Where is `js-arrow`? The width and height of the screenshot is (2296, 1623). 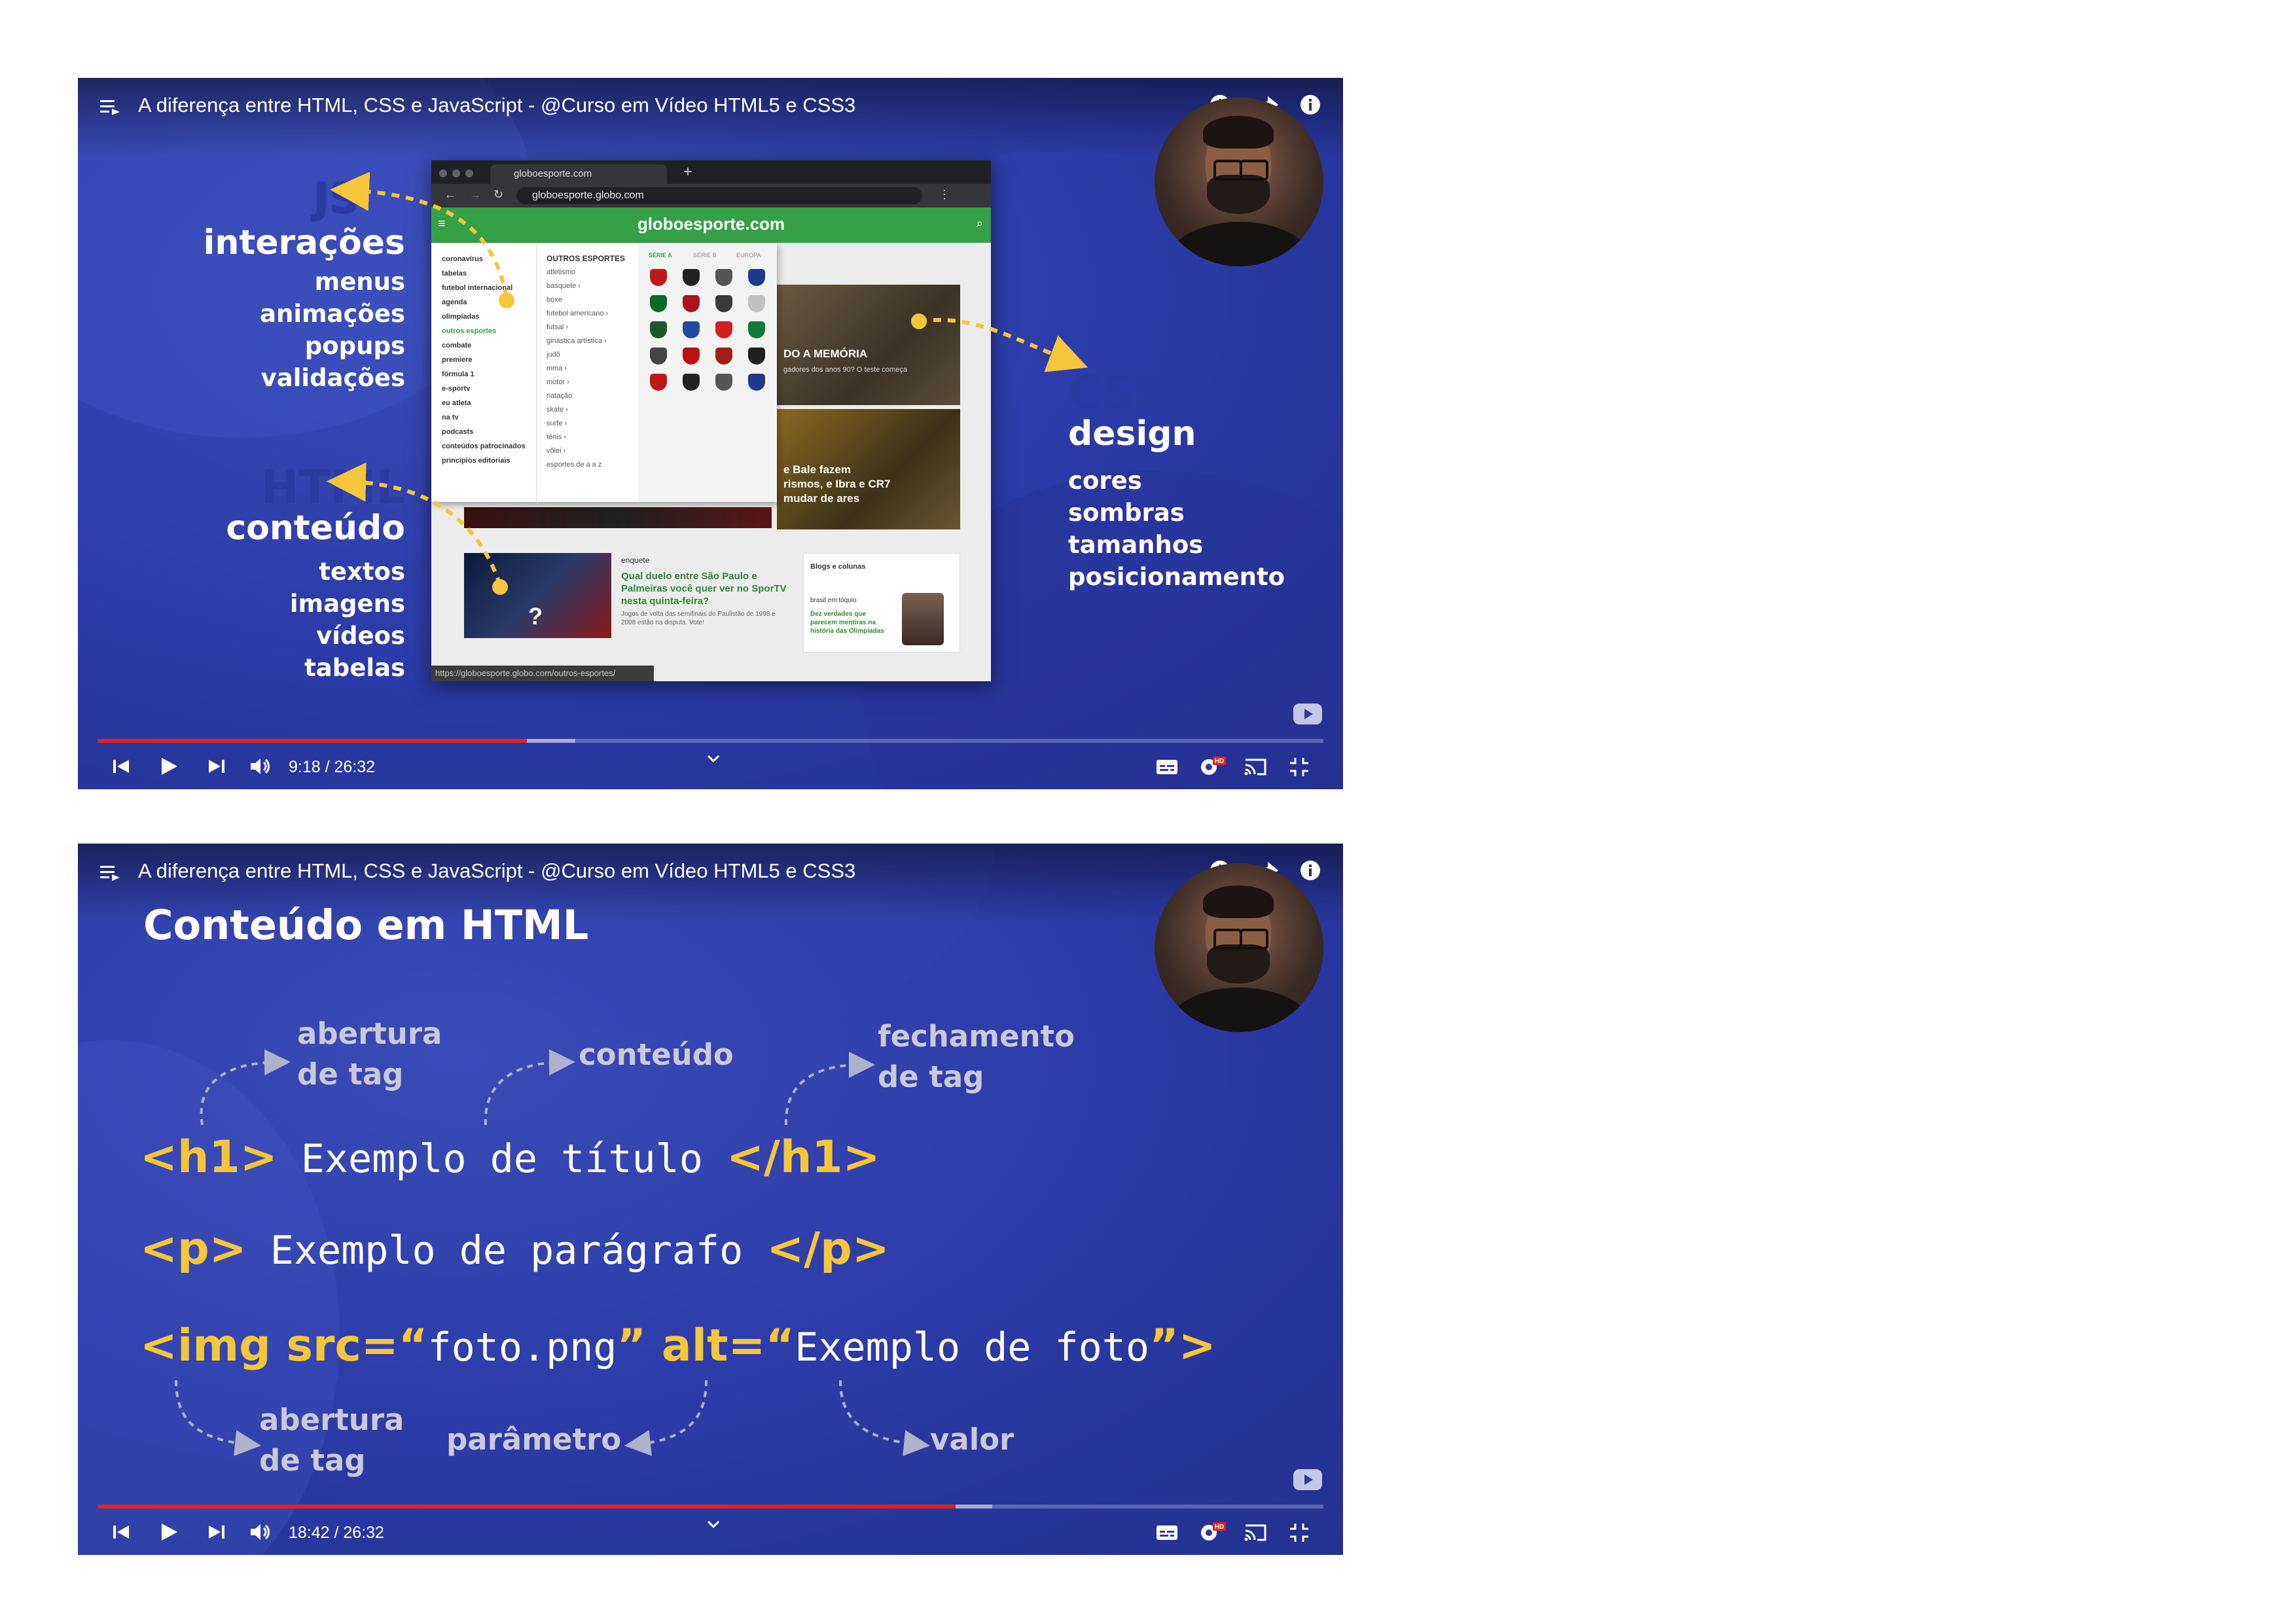
js-arrow is located at coordinates (419, 235).